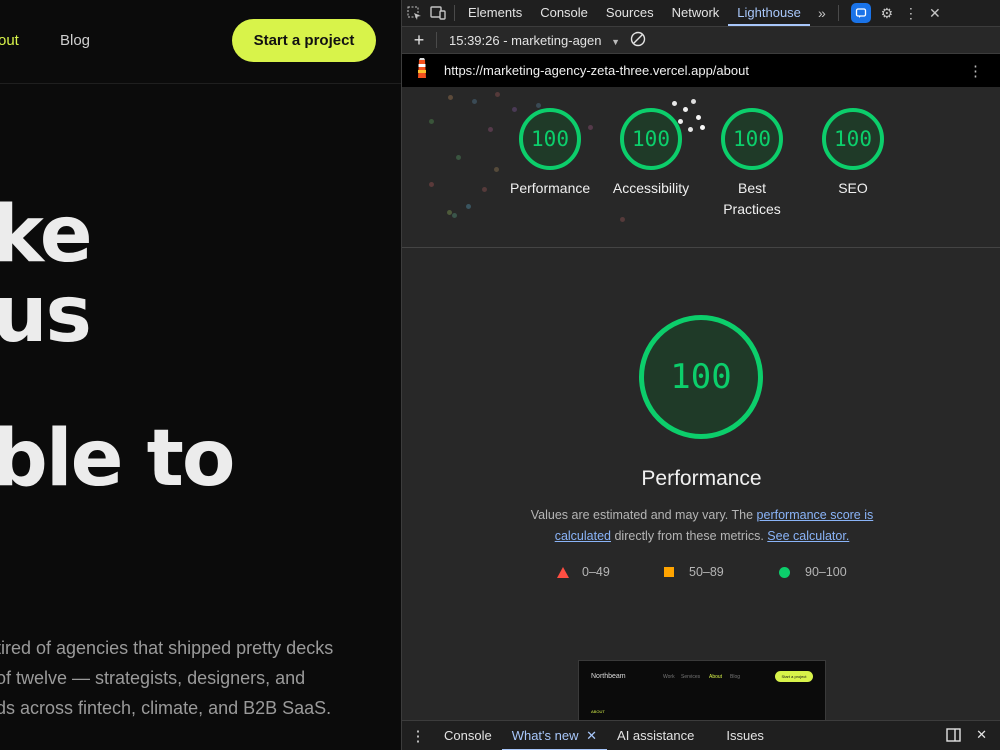  Describe the element at coordinates (495, 13) in the screenshot. I see `tab-elements: Elements` at that location.